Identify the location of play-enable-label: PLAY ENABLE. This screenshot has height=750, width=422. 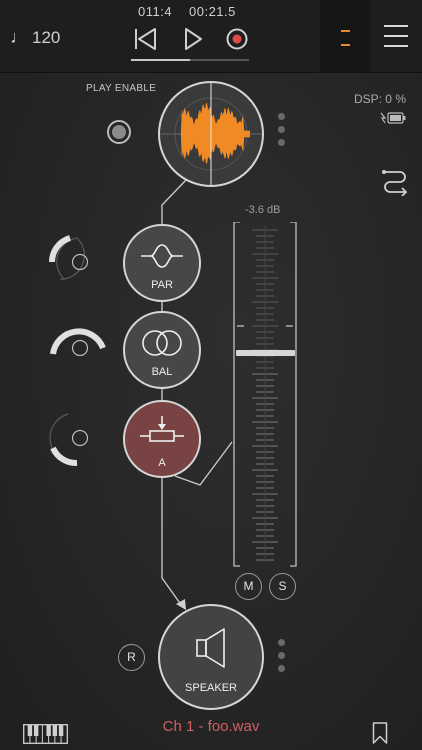
(121, 88).